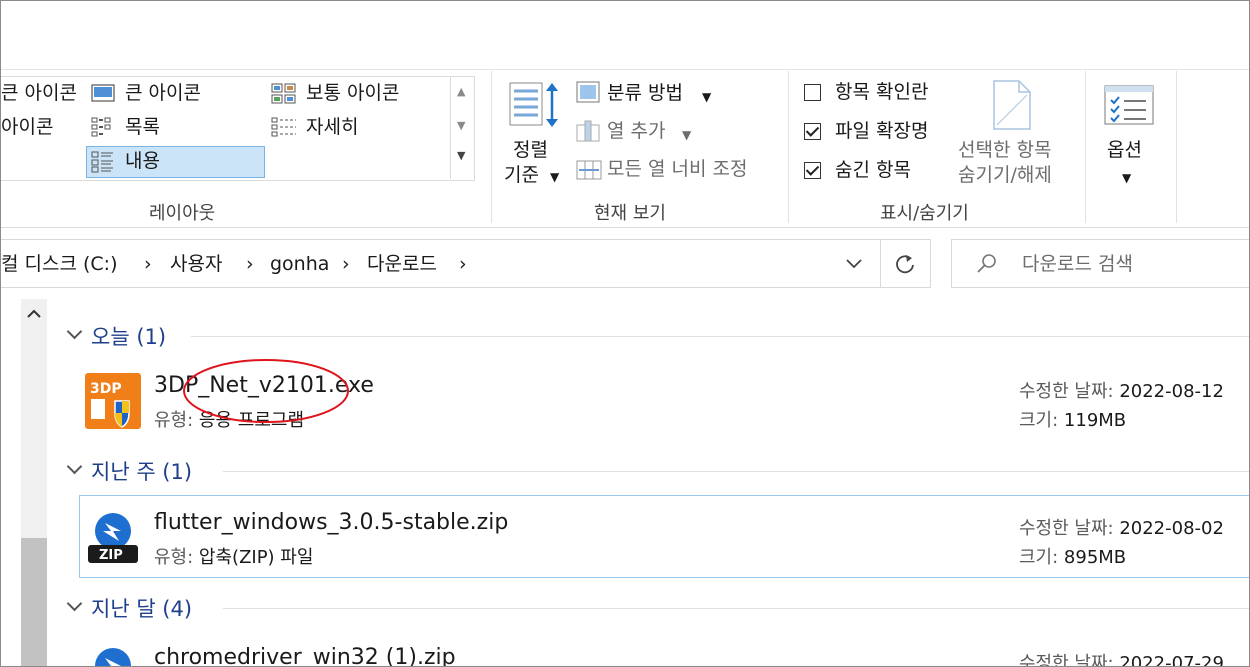  Describe the element at coordinates (141, 608) in the screenshot. I see `group-header-last-month: 지난 달 (4)` at that location.